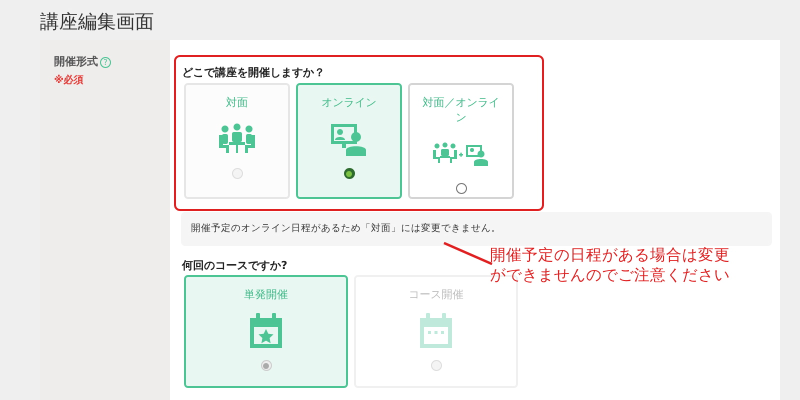  I want to click on meeting-and-online-icon, so click(461, 154).